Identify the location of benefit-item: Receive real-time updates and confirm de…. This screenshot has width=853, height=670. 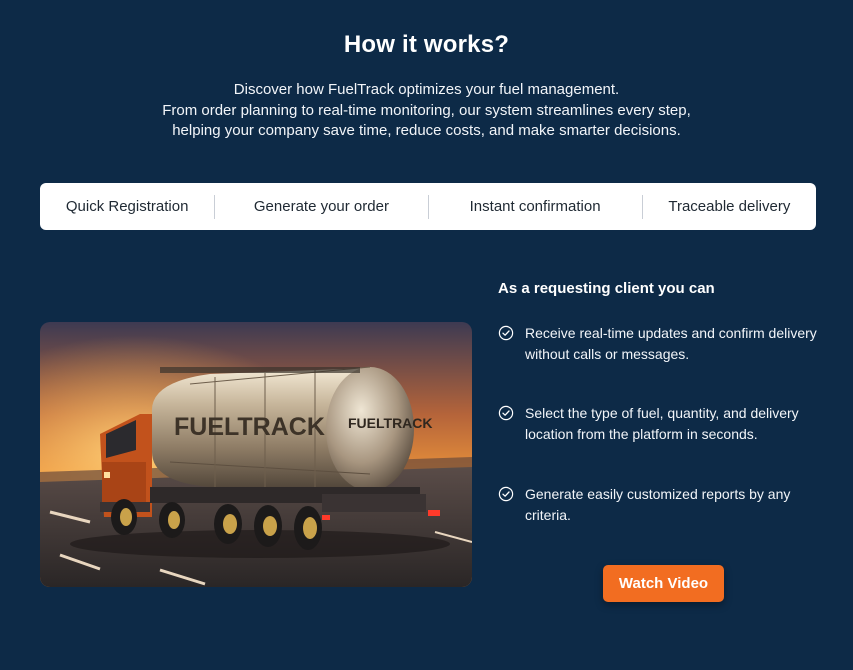
(668, 344).